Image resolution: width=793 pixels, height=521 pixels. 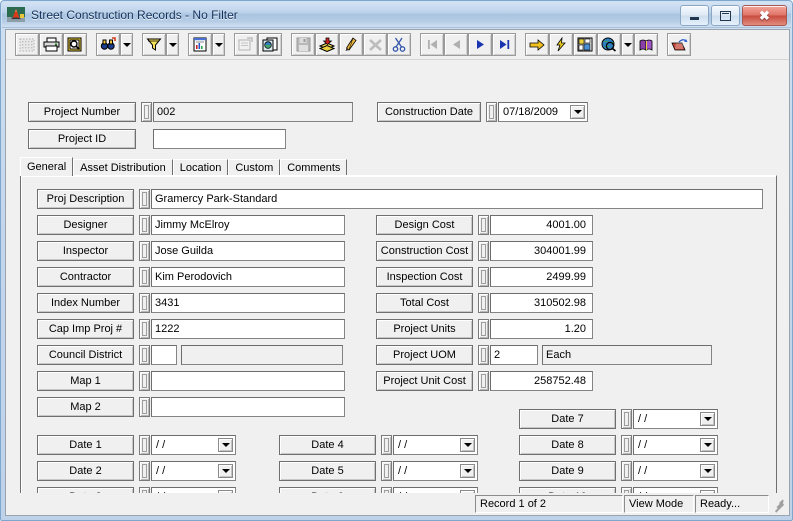 What do you see at coordinates (193, 445) in the screenshot?
I see `date1-input: / /` at bounding box center [193, 445].